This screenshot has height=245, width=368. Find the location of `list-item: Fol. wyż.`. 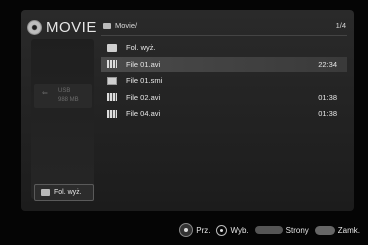

list-item: Fol. wyż. is located at coordinates (224, 47).